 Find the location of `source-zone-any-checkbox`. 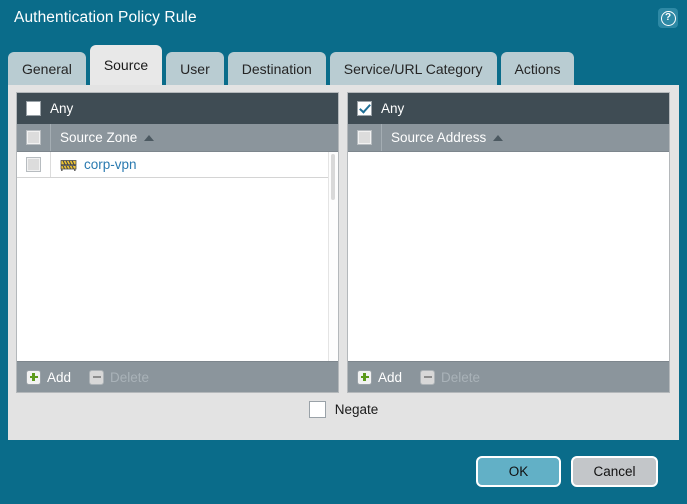

source-zone-any-checkbox is located at coordinates (33, 108).